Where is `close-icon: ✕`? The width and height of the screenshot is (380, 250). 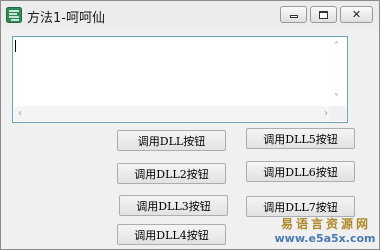
close-icon: ✕ is located at coordinates (356, 14).